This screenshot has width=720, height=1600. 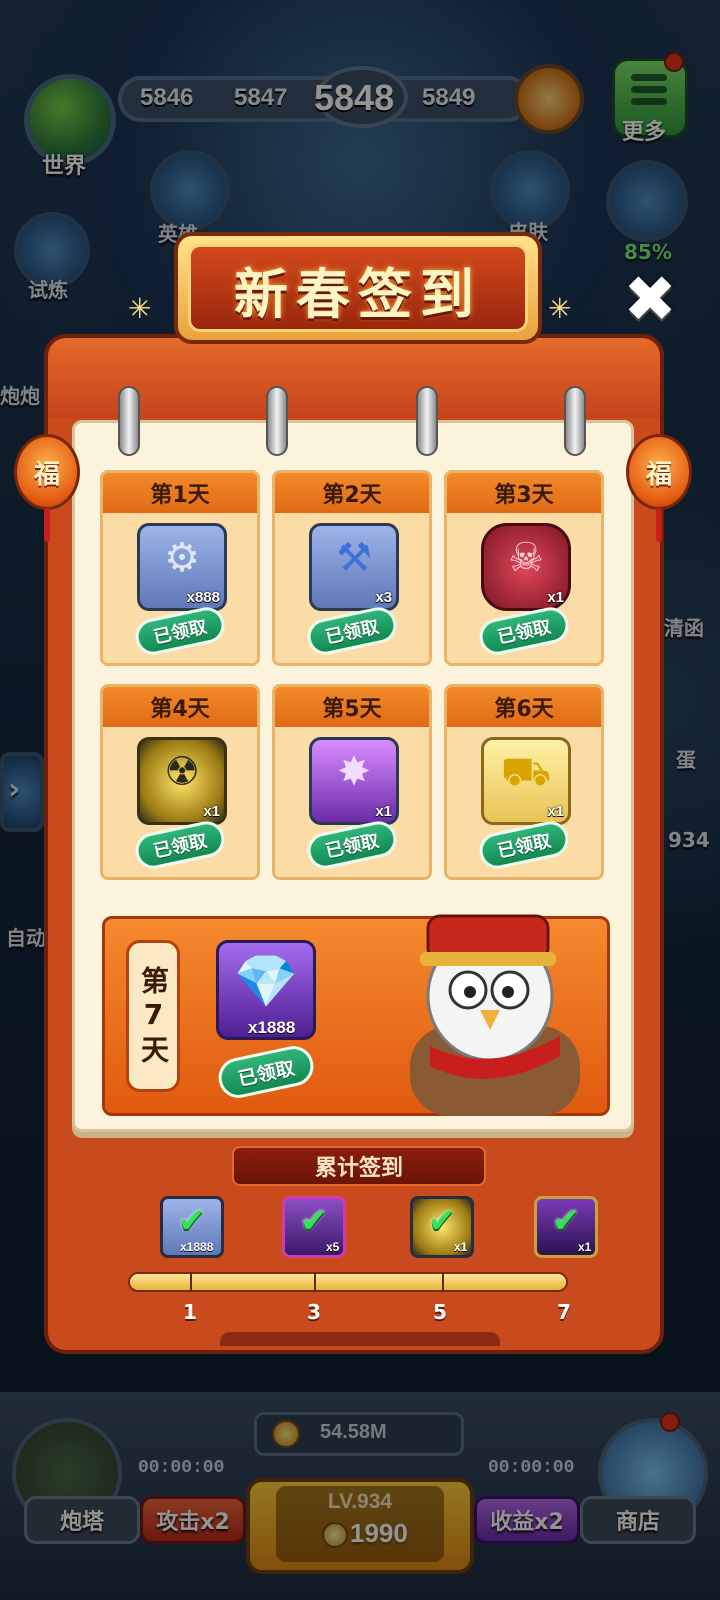 What do you see at coordinates (383, 597) in the screenshot?
I see `item-qty: x3` at bounding box center [383, 597].